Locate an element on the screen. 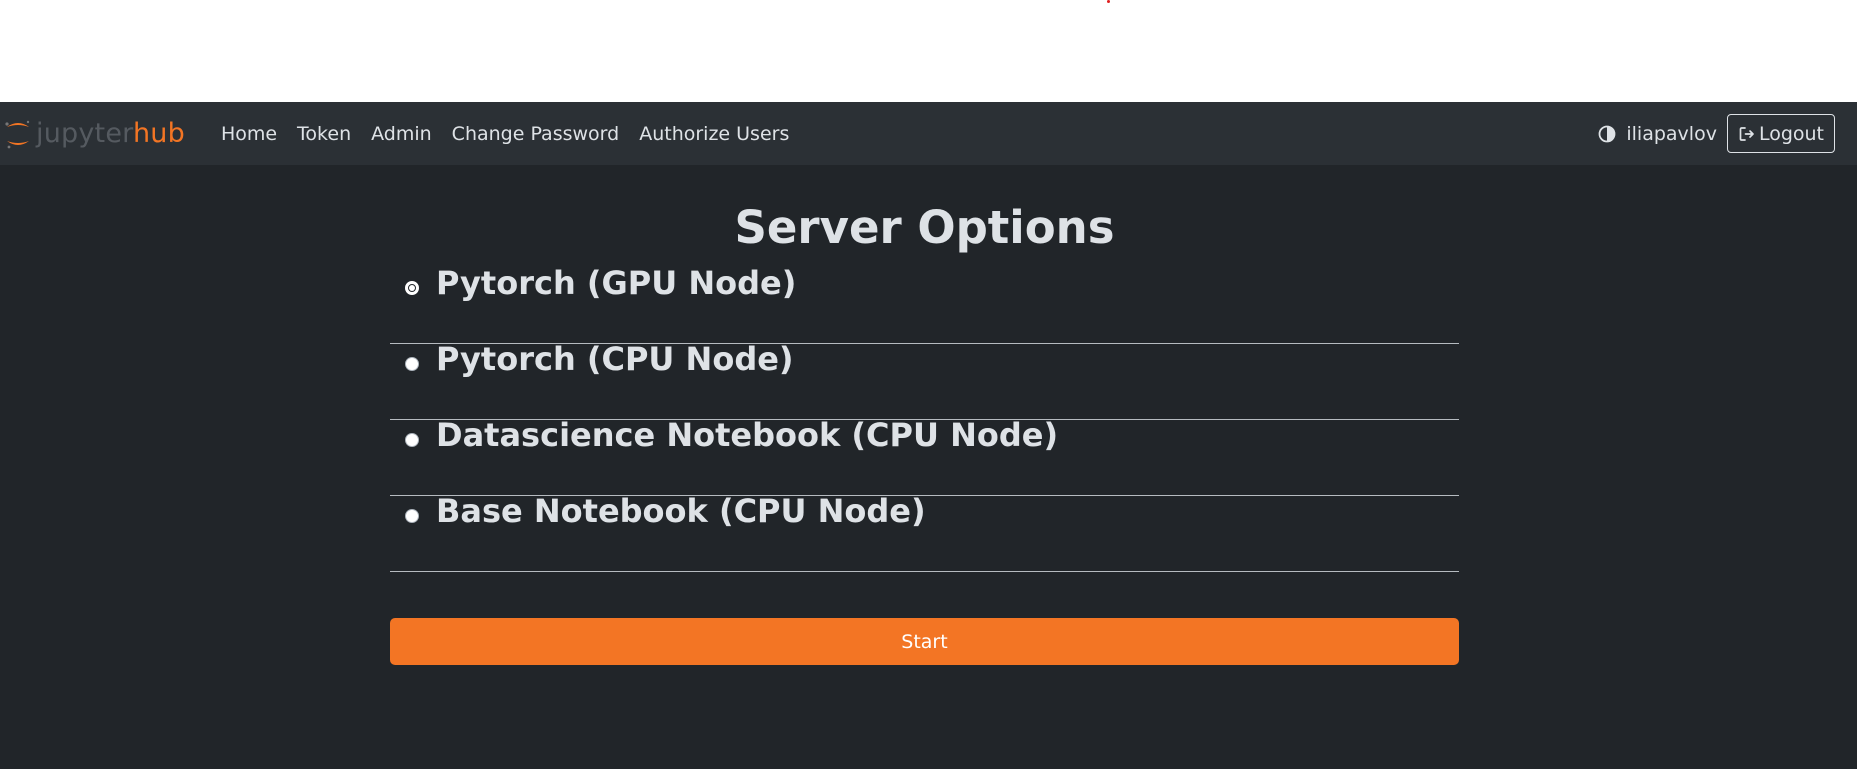 The image size is (1857, 769). nav-admin: Admin is located at coordinates (401, 134).